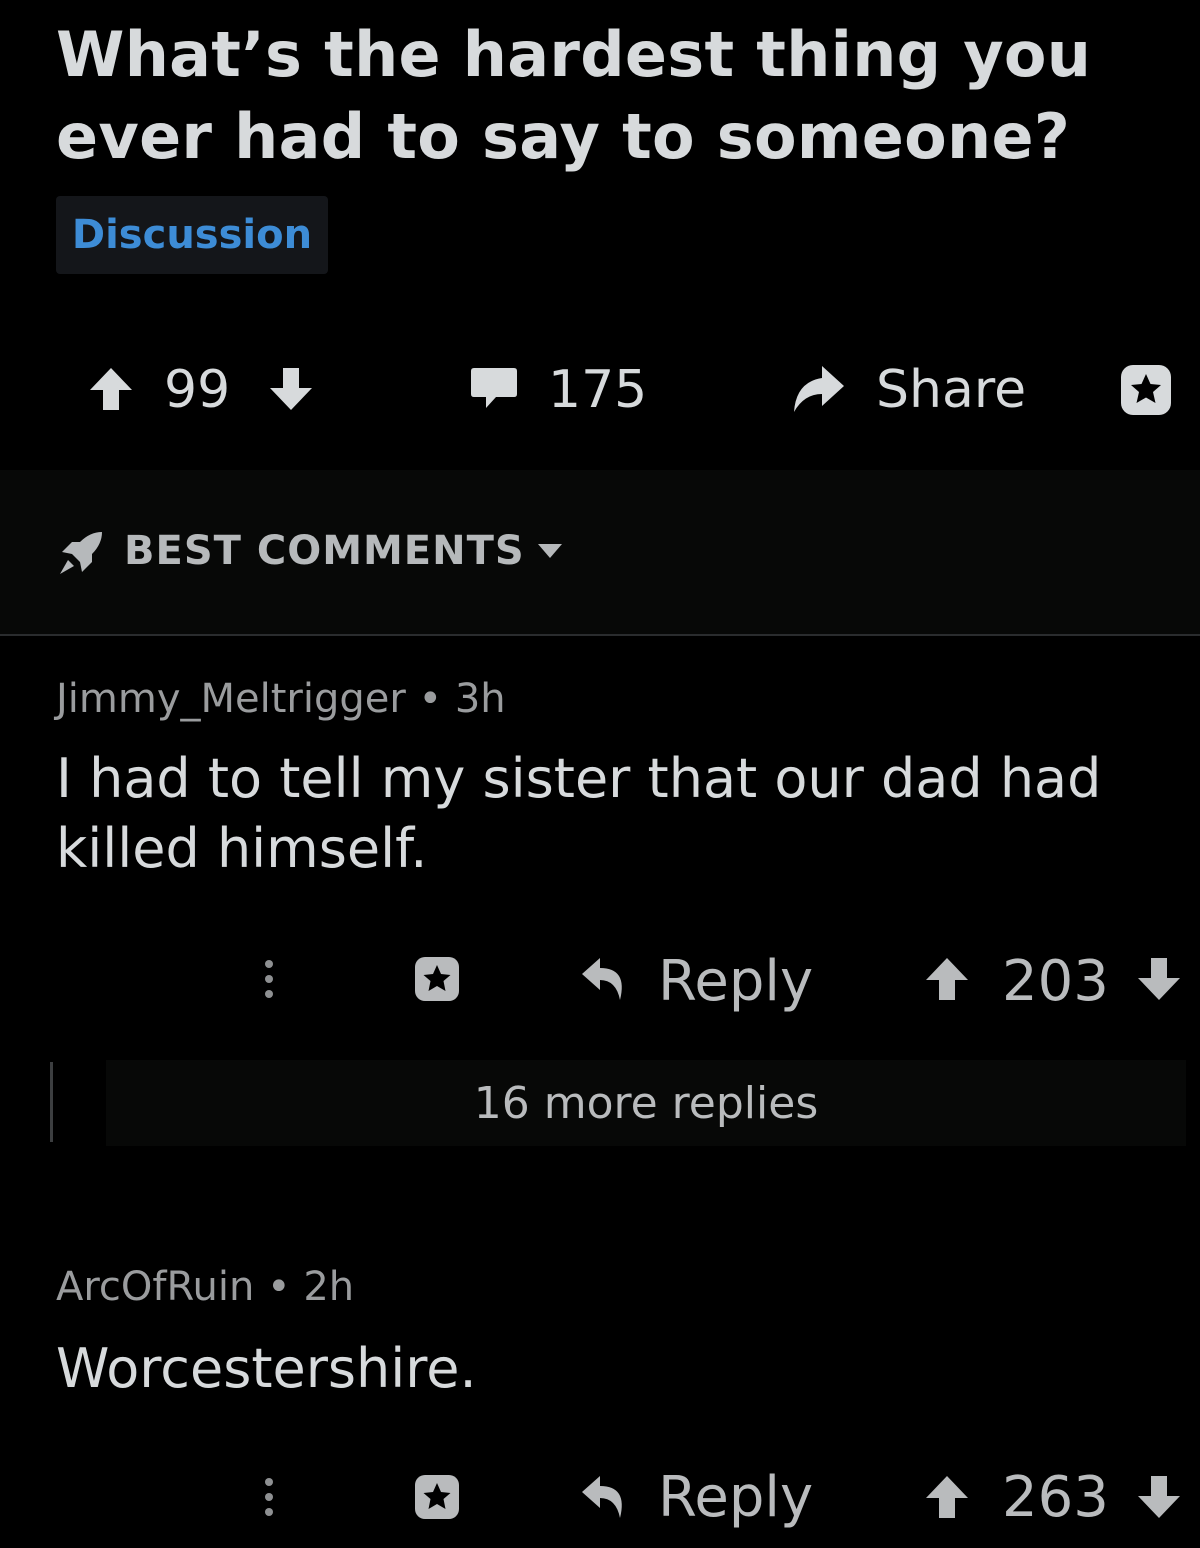  What do you see at coordinates (951, 390) in the screenshot?
I see `share-button: Share` at bounding box center [951, 390].